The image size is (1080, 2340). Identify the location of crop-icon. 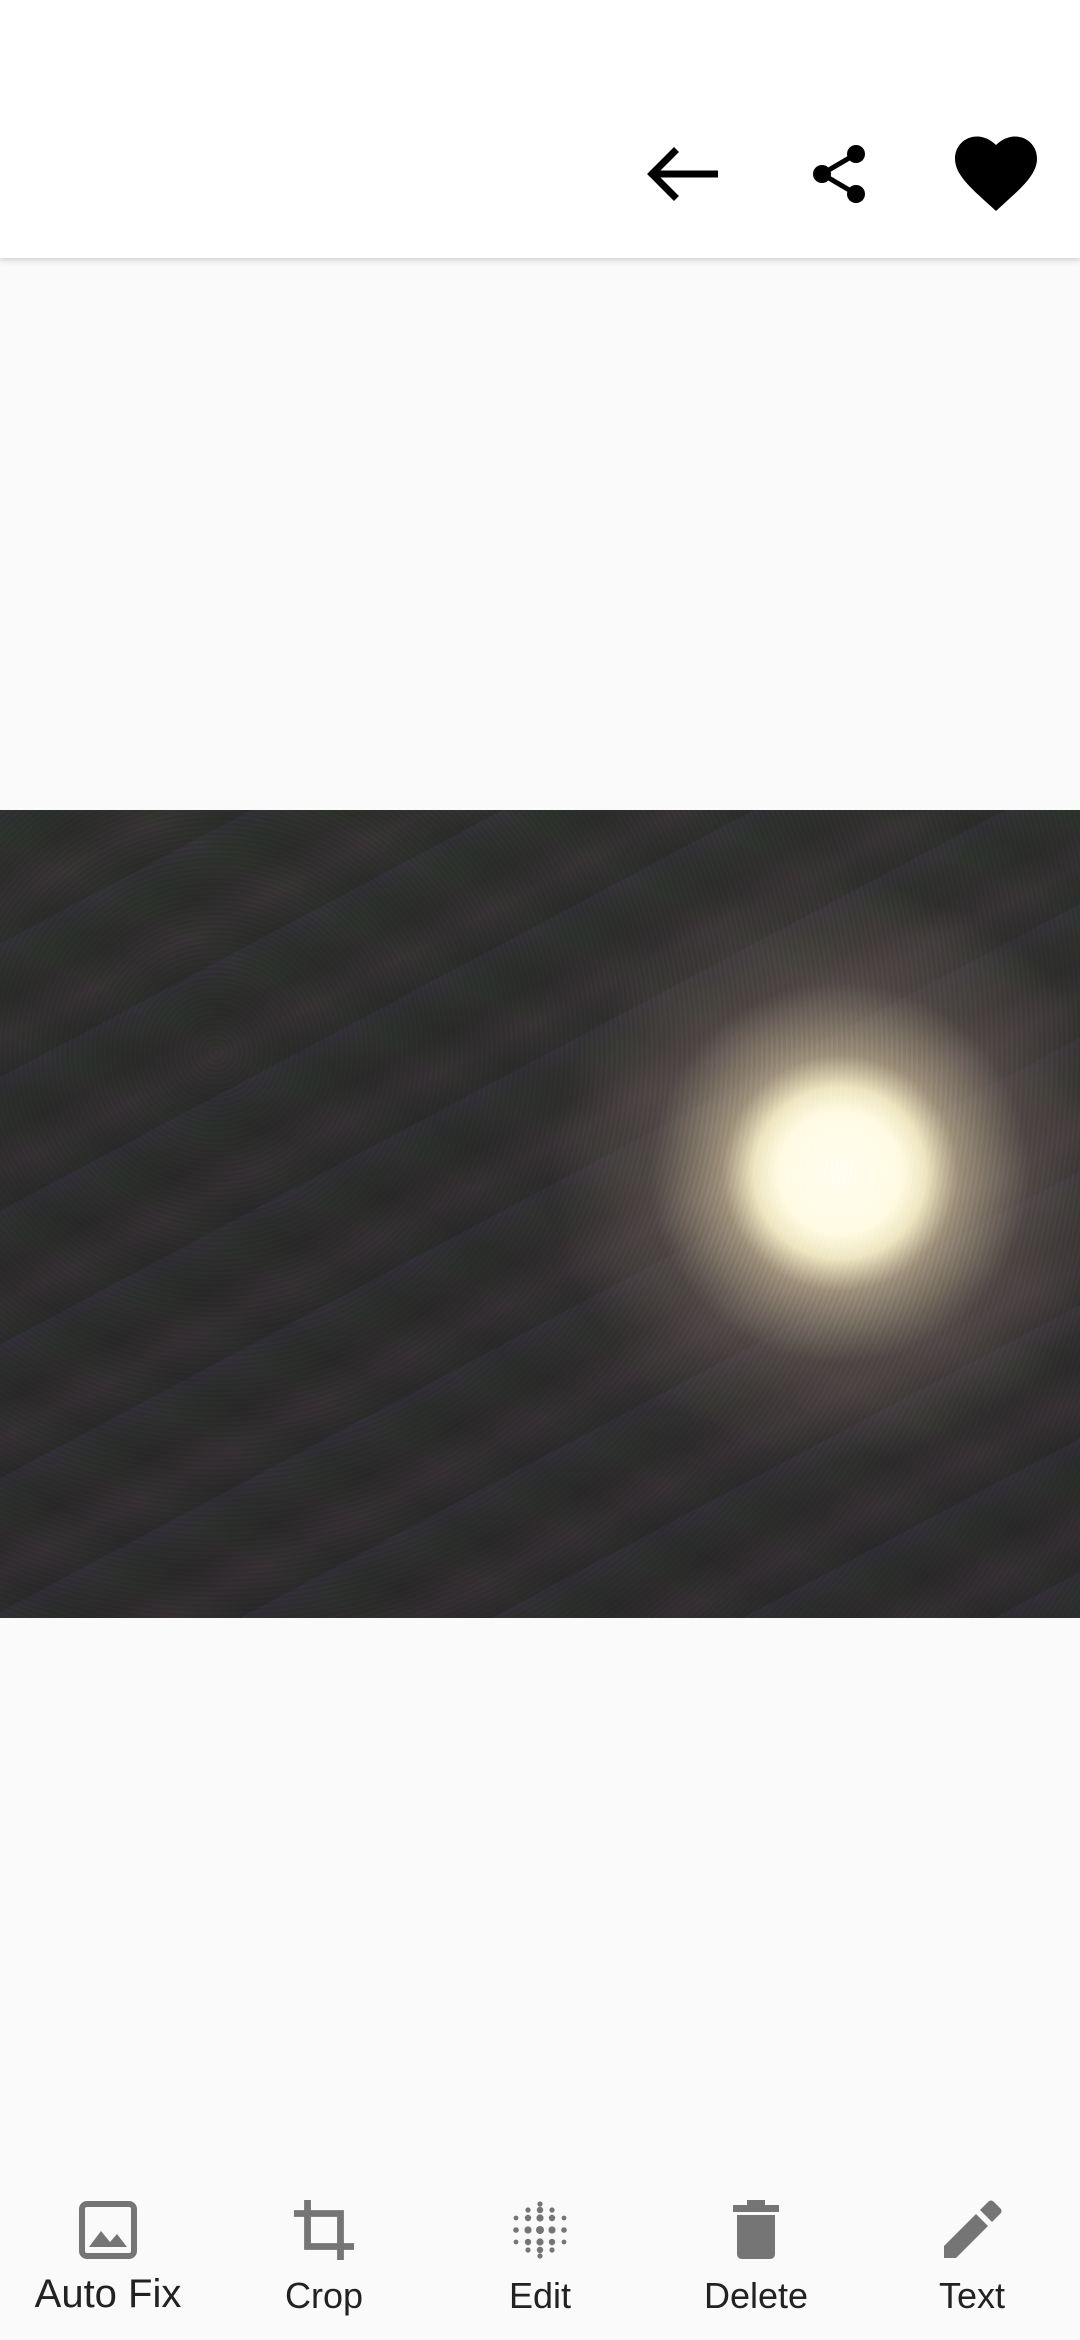
(324, 2230).